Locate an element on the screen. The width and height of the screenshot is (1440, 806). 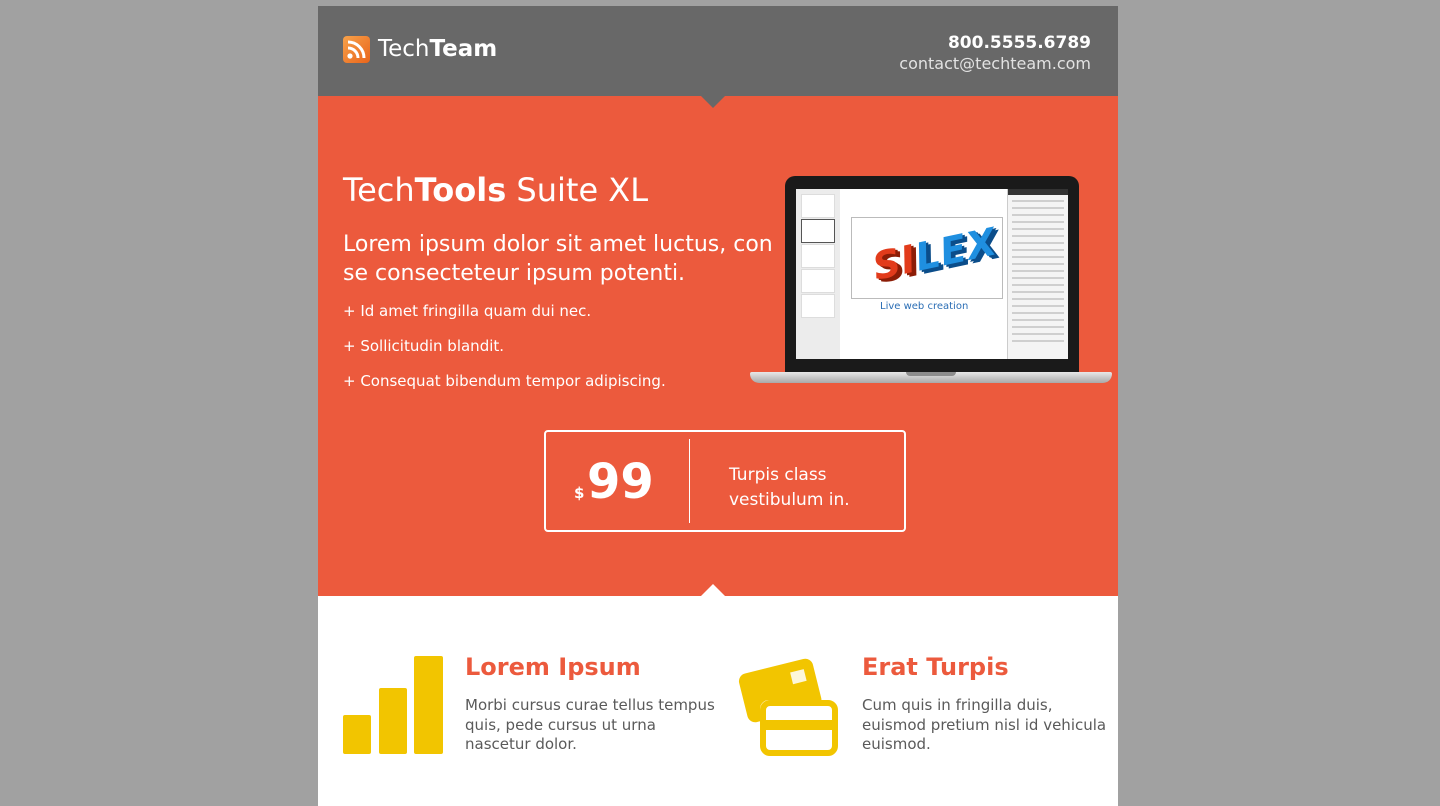
pages-panel is located at coordinates (818, 274).